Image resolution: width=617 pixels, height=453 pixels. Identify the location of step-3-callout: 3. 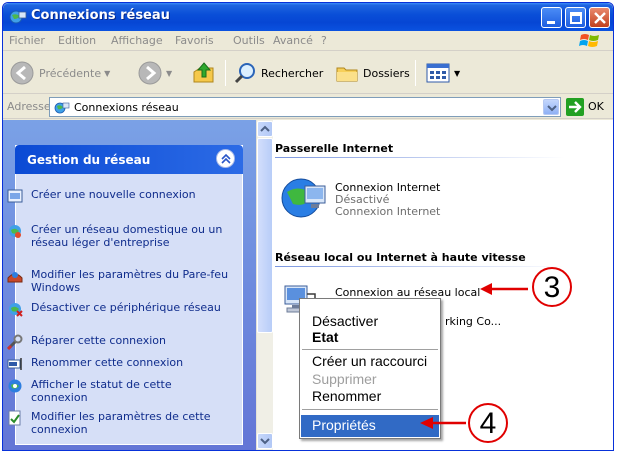
(552, 287).